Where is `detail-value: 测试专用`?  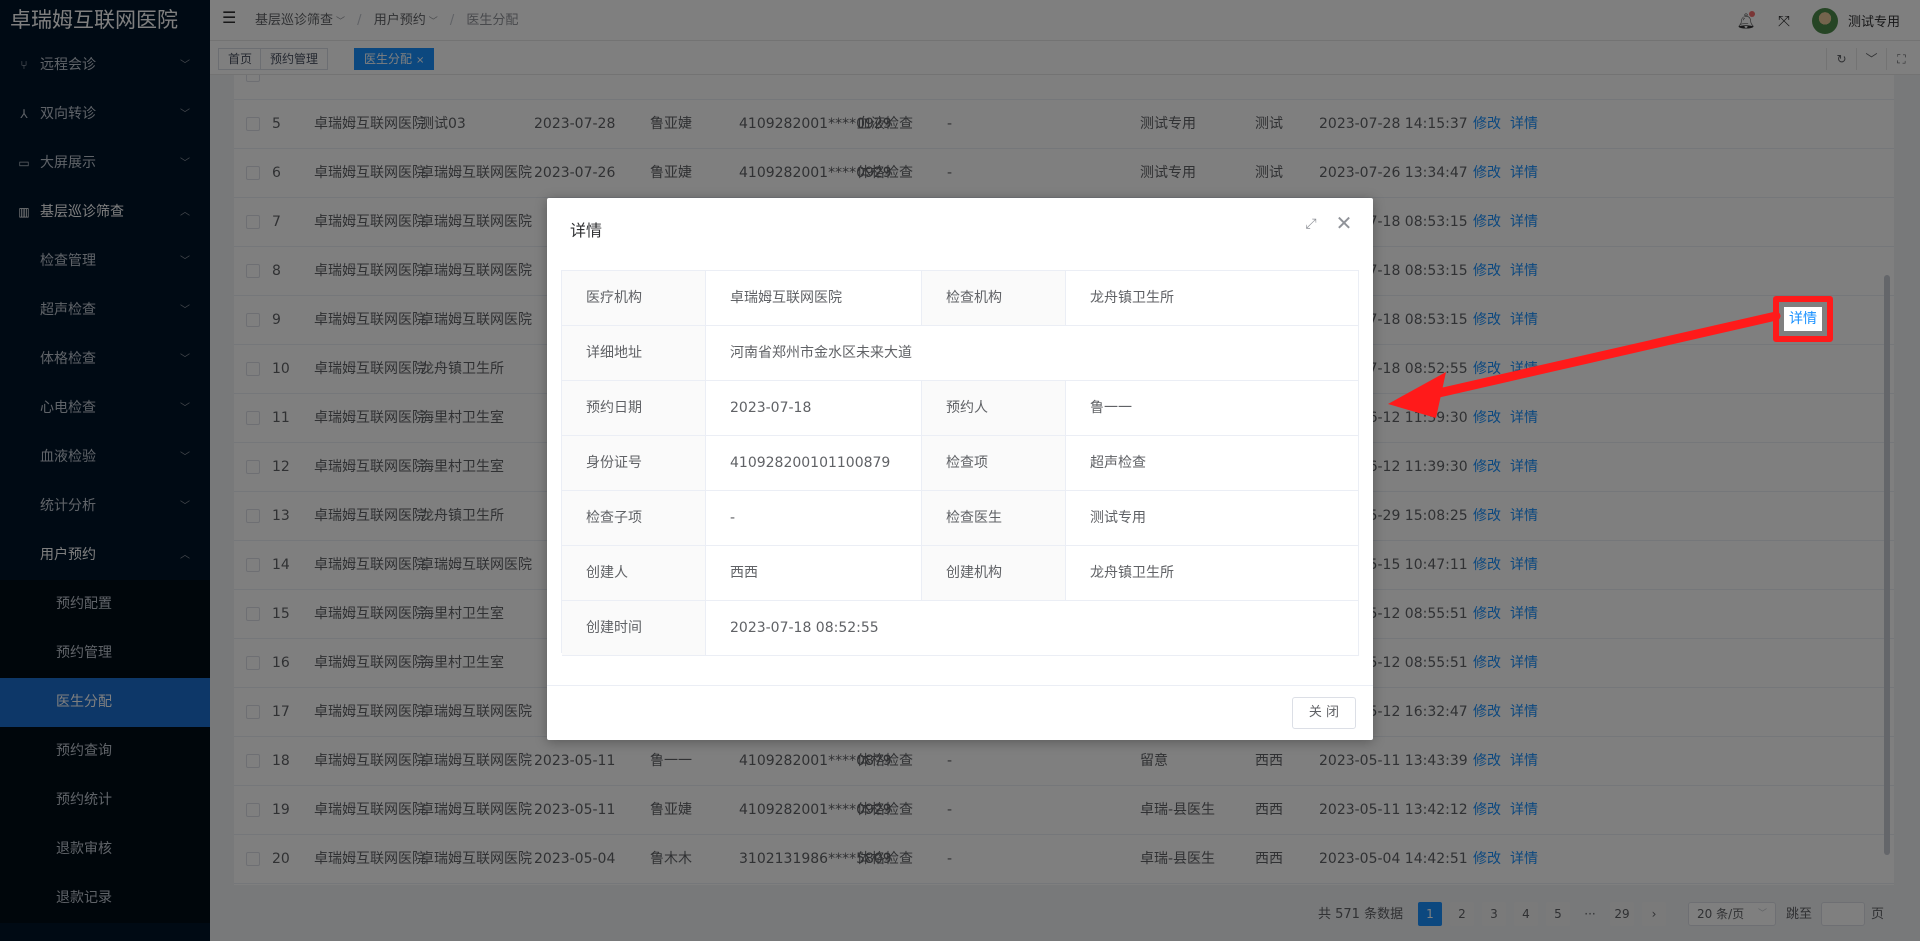
detail-value: 测试专用 is located at coordinates (1212, 518).